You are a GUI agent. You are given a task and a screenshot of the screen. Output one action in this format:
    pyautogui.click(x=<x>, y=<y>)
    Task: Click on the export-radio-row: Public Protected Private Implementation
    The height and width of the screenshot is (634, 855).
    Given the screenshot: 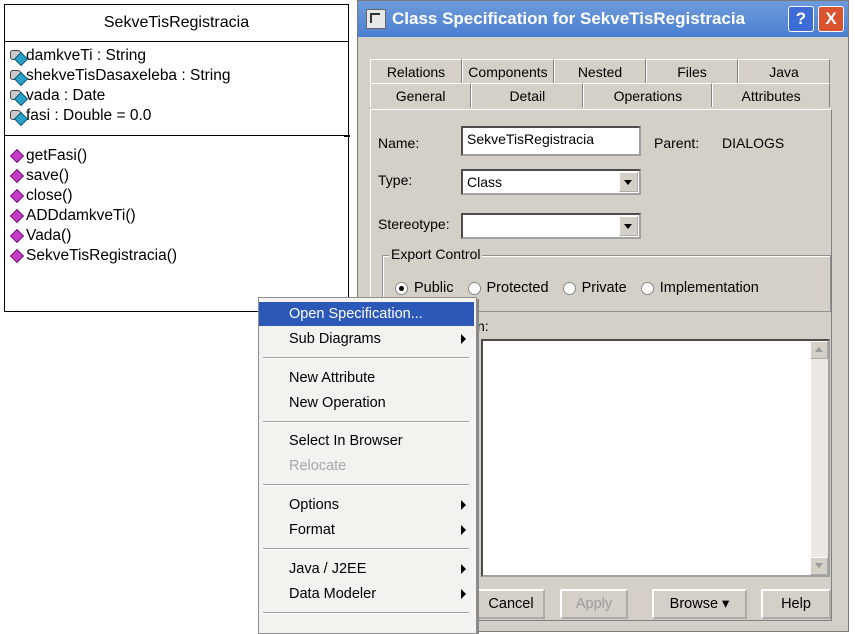 What is the action you would take?
    pyautogui.click(x=577, y=288)
    